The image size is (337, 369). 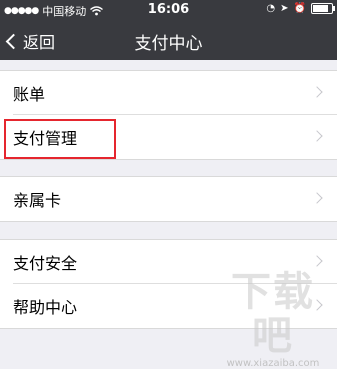 I want to click on watermark-logo: 下载吧 www.xiazaiba.com, so click(x=273, y=319).